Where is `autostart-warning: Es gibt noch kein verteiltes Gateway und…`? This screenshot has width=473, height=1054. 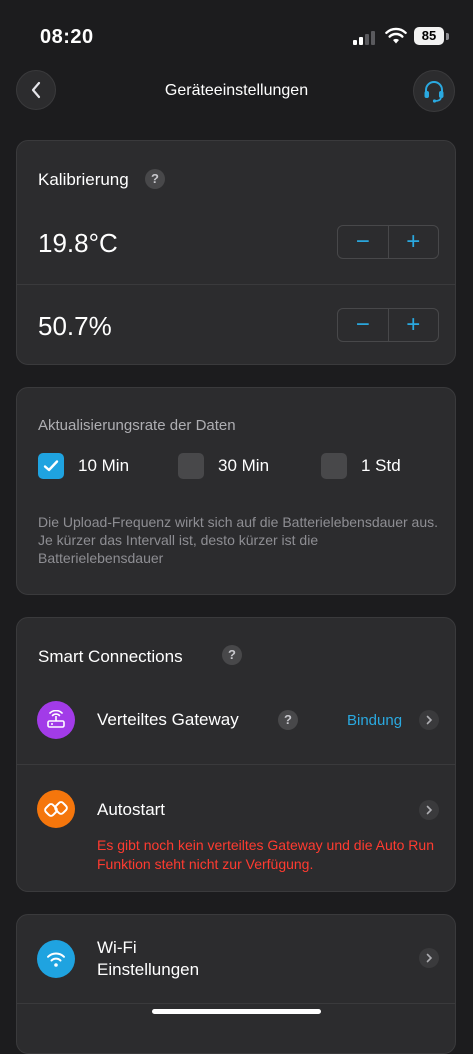
autostart-warning: Es gibt noch kein verteiltes Gateway und… is located at coordinates (265, 854).